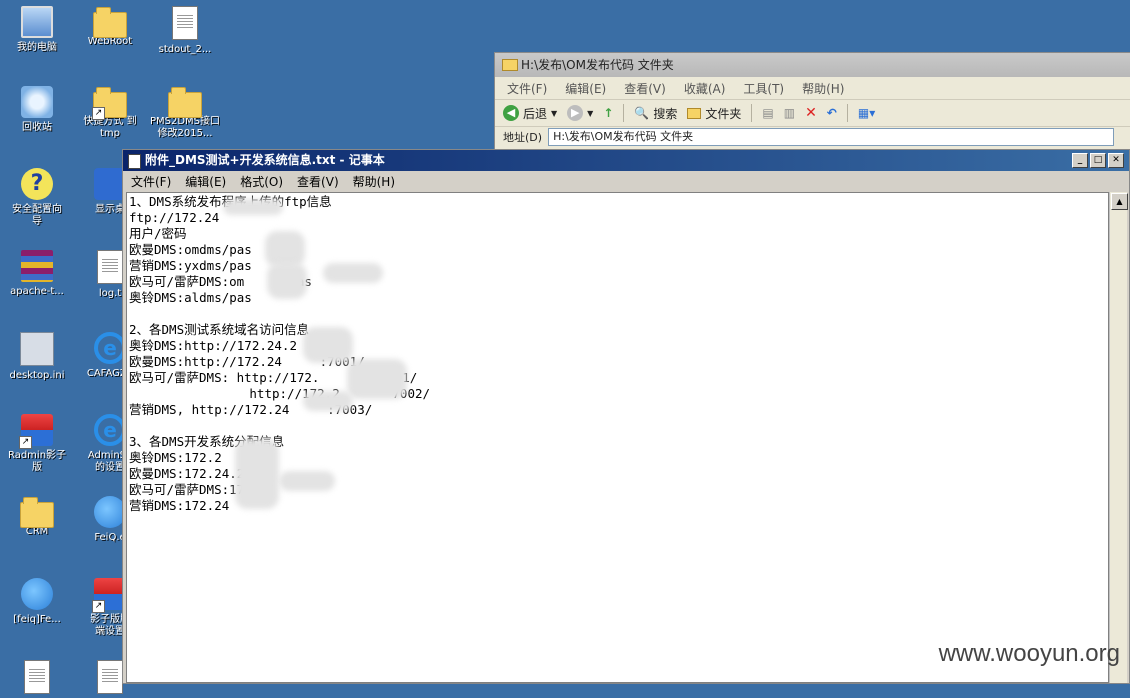 The width and height of the screenshot is (1130, 698). Describe the element at coordinates (763, 88) in the screenshot. I see `menu-tools: 工具(T)` at that location.